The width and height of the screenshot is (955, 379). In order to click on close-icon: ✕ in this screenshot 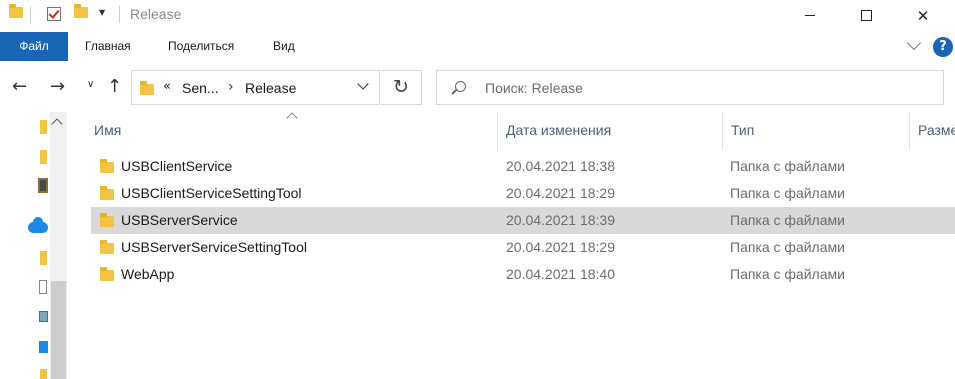, I will do `click(923, 15)`.